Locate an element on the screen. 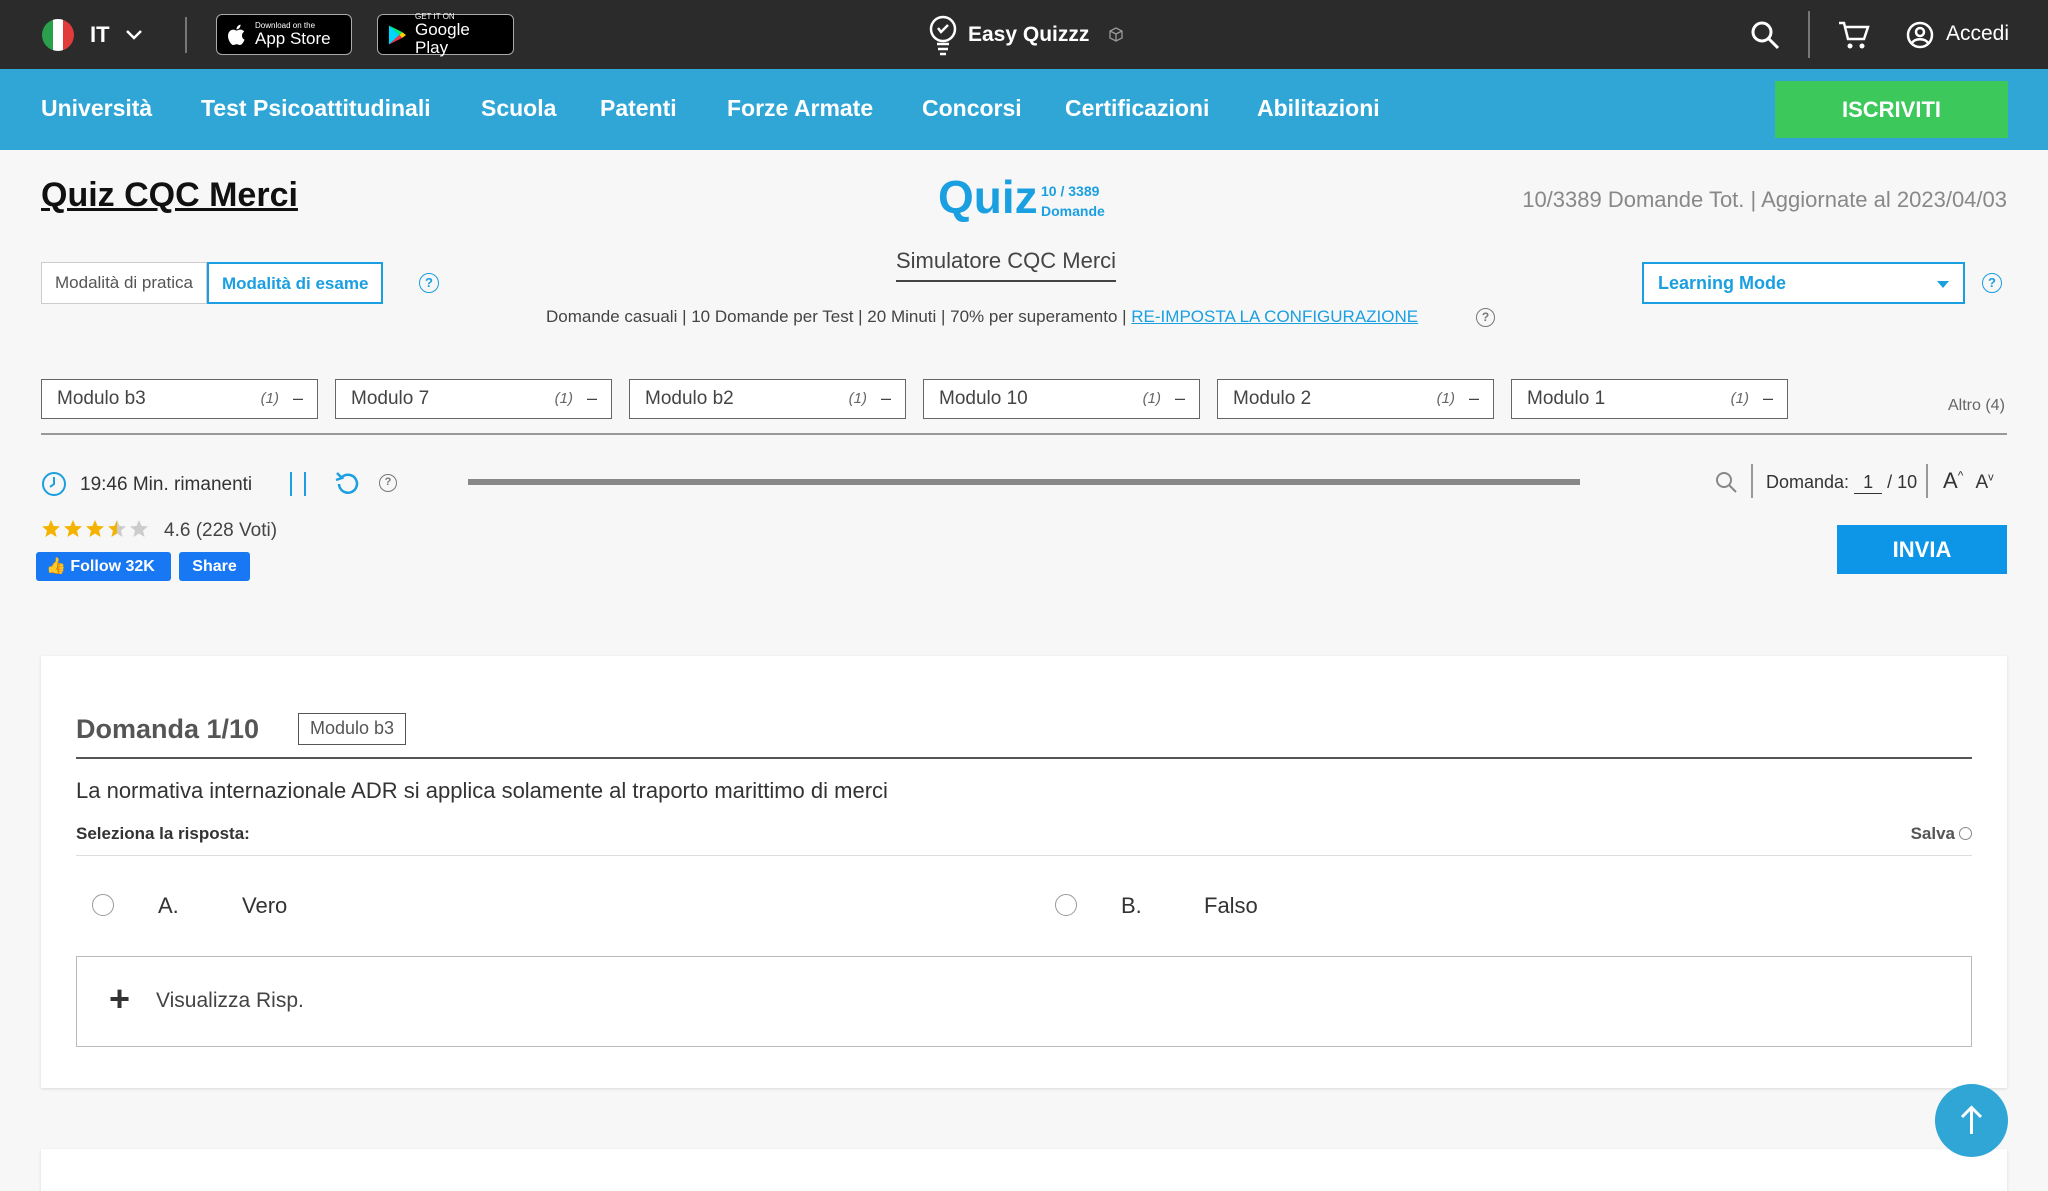 This screenshot has height=1191, width=2048. exam-mode-button: Modalità di esame is located at coordinates (295, 283).